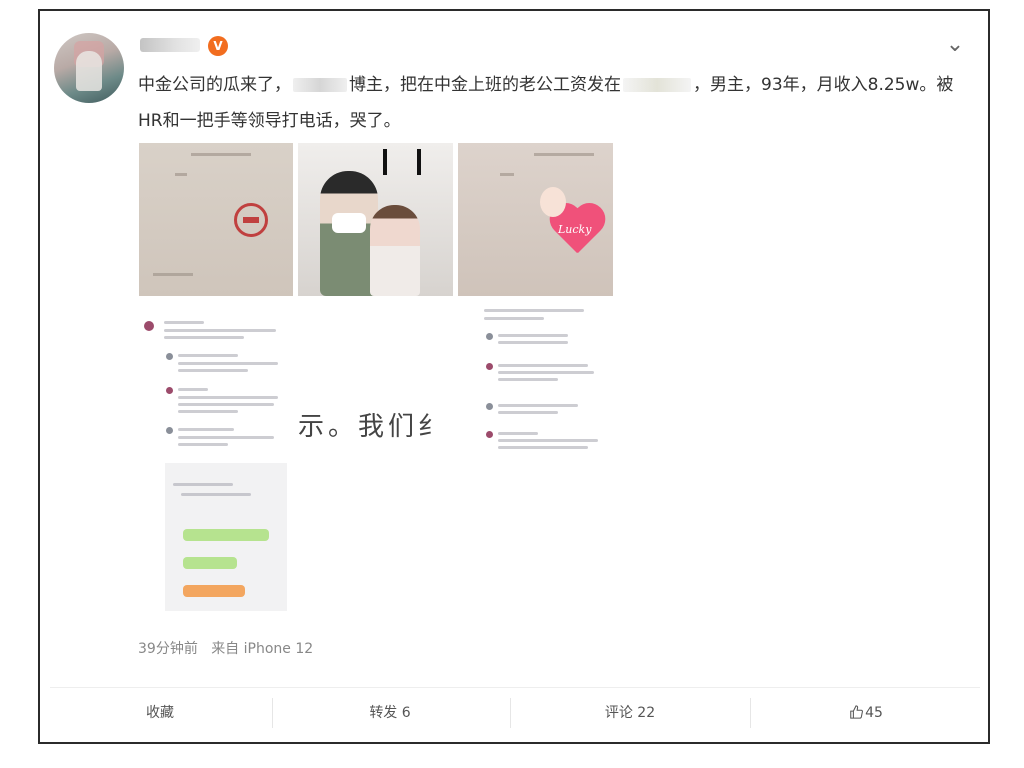  I want to click on avatar, so click(89, 68).